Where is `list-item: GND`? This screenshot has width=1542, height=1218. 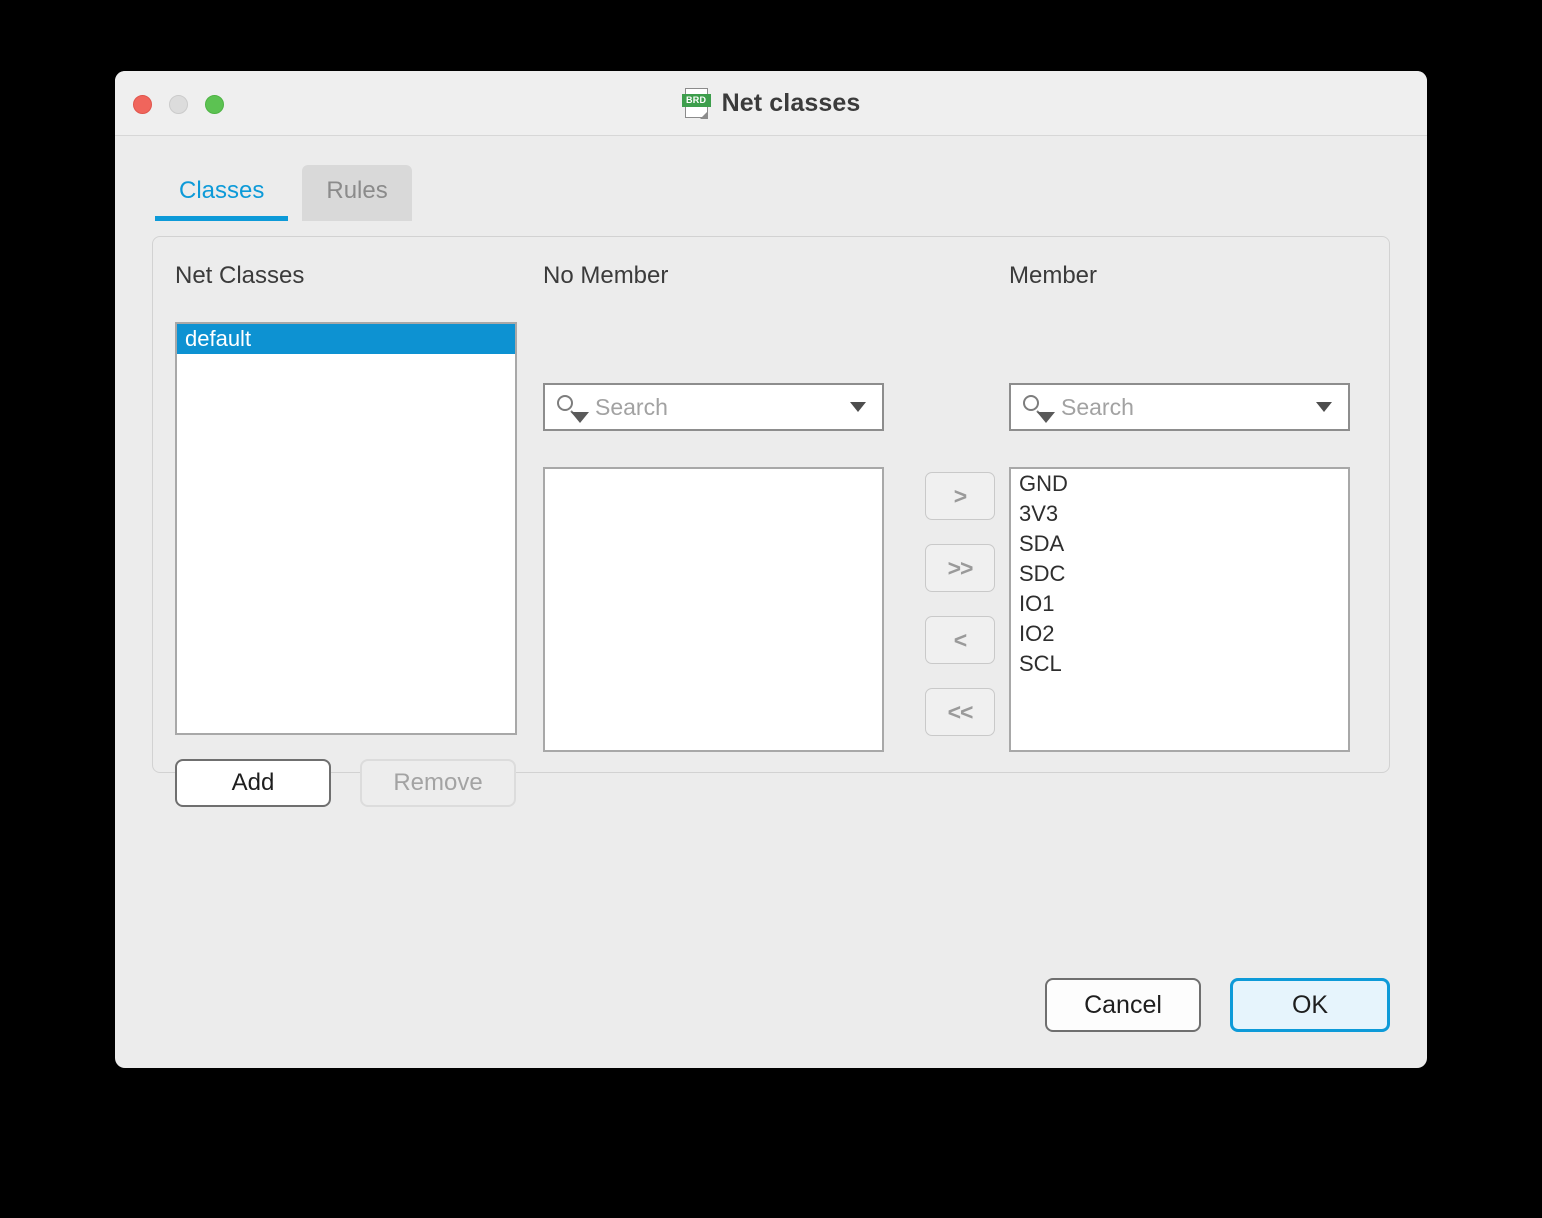 list-item: GND is located at coordinates (1179, 484).